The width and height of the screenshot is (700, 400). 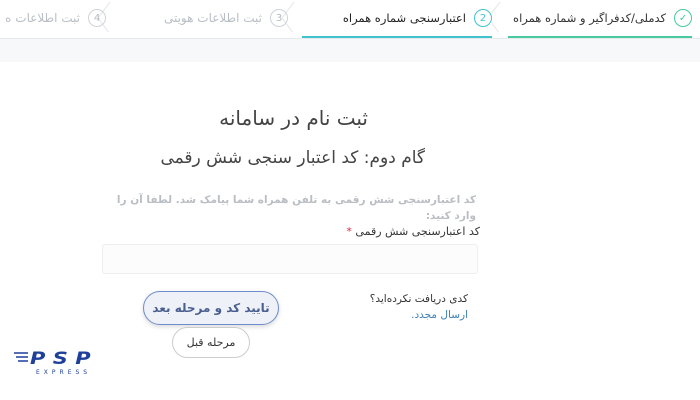 What do you see at coordinates (64, 359) in the screenshot?
I see `logo-text: PSP` at bounding box center [64, 359].